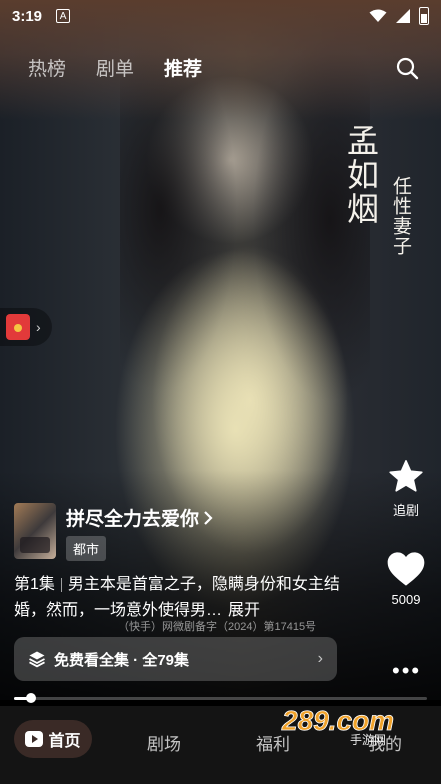 The image size is (441, 784). Describe the element at coordinates (27, 16) in the screenshot. I see `status-time: 3:19` at that location.